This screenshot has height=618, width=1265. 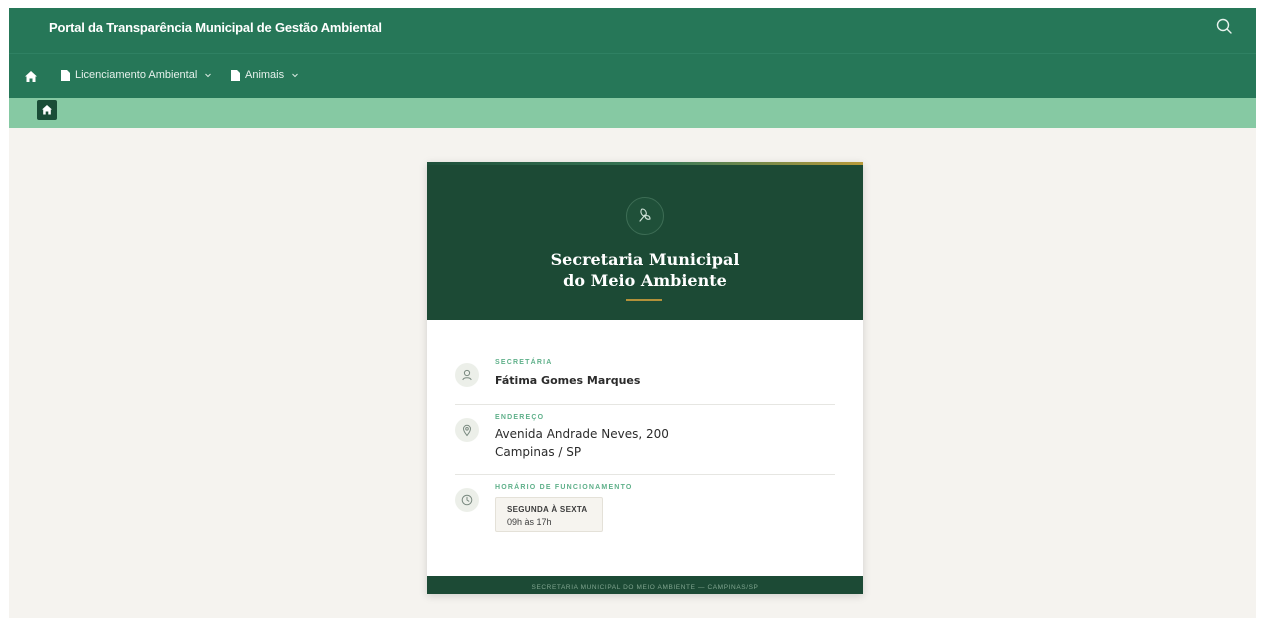 I want to click on nav-item-animais: Animais, so click(x=265, y=75).